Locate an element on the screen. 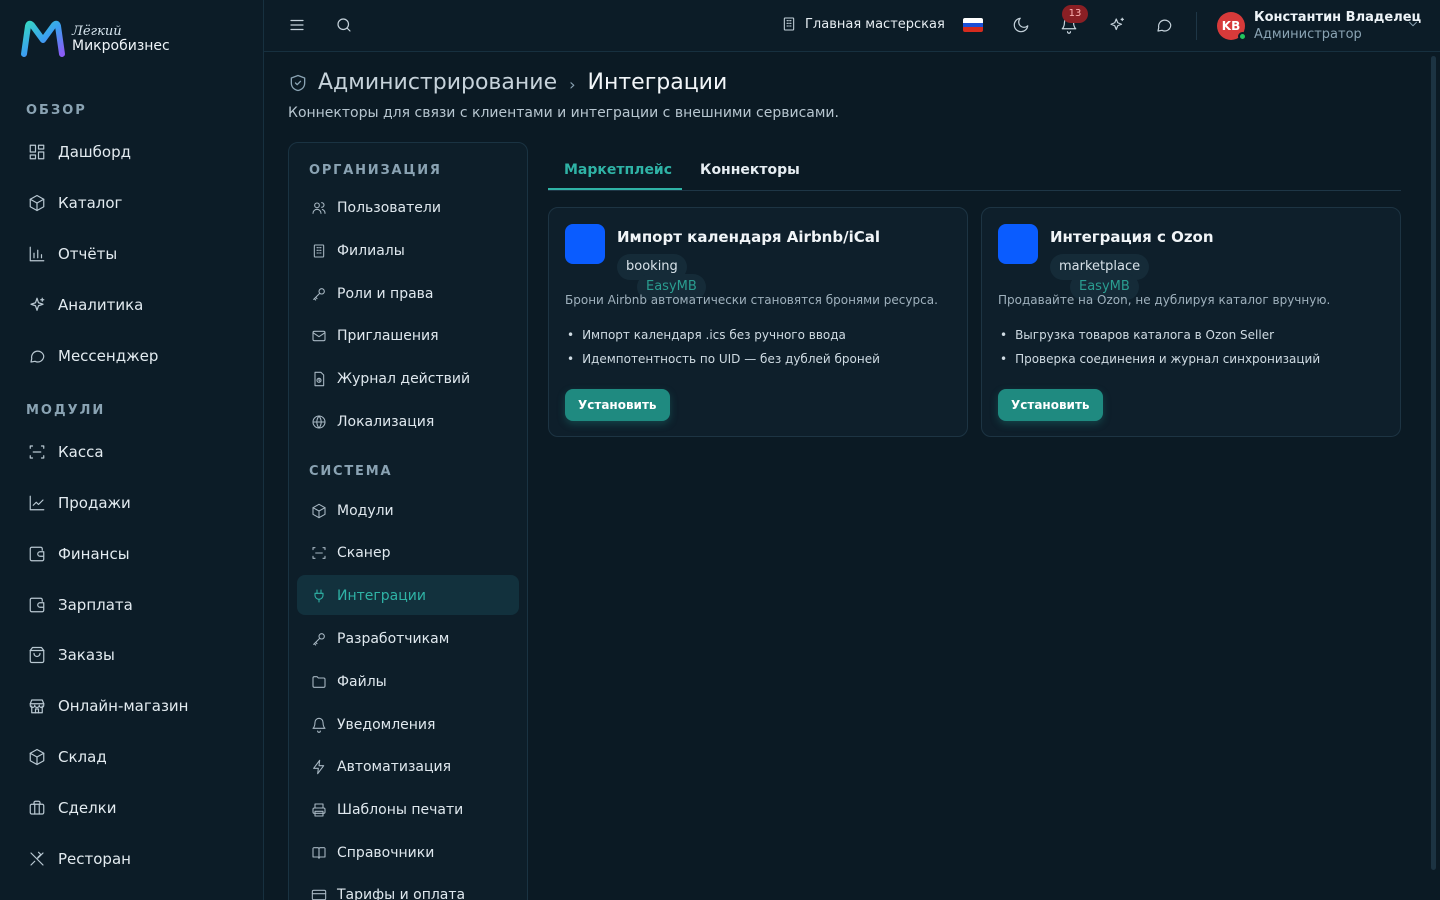 The width and height of the screenshot is (1440, 900). settings-item-notifications: Уведомления is located at coordinates (373, 725).